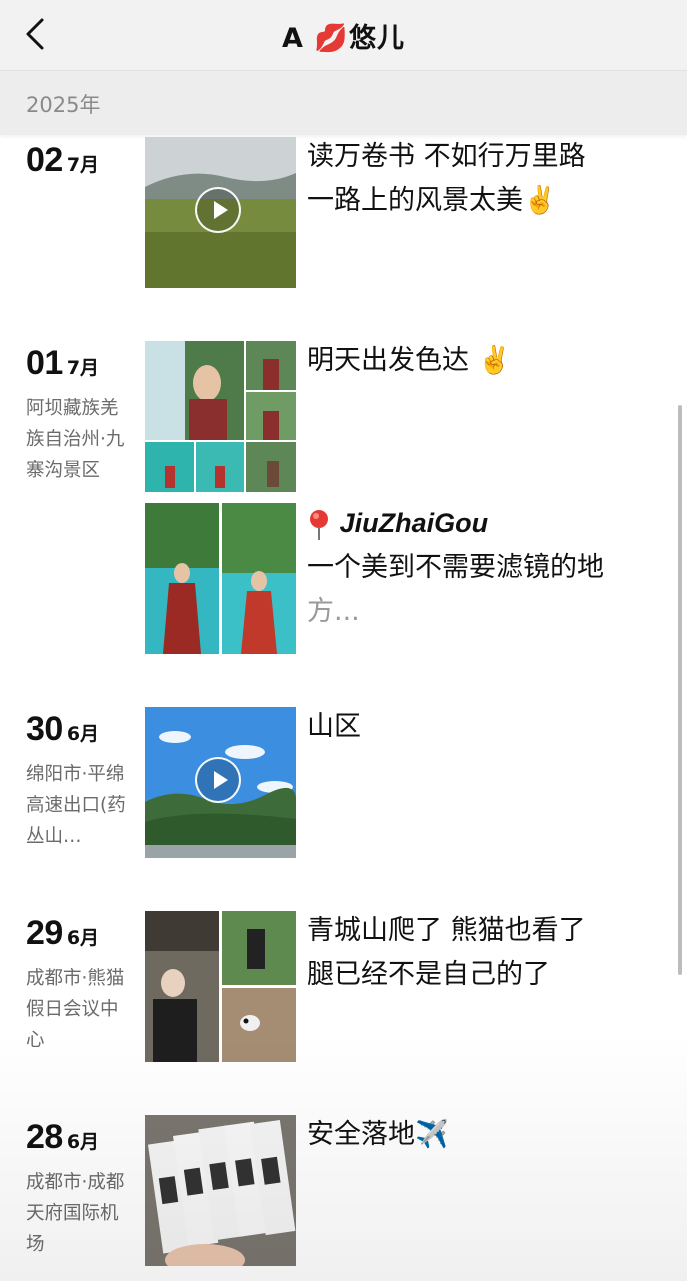 The width and height of the screenshot is (687, 1281). I want to click on caption-line: 安全落地✈️, so click(378, 1134).